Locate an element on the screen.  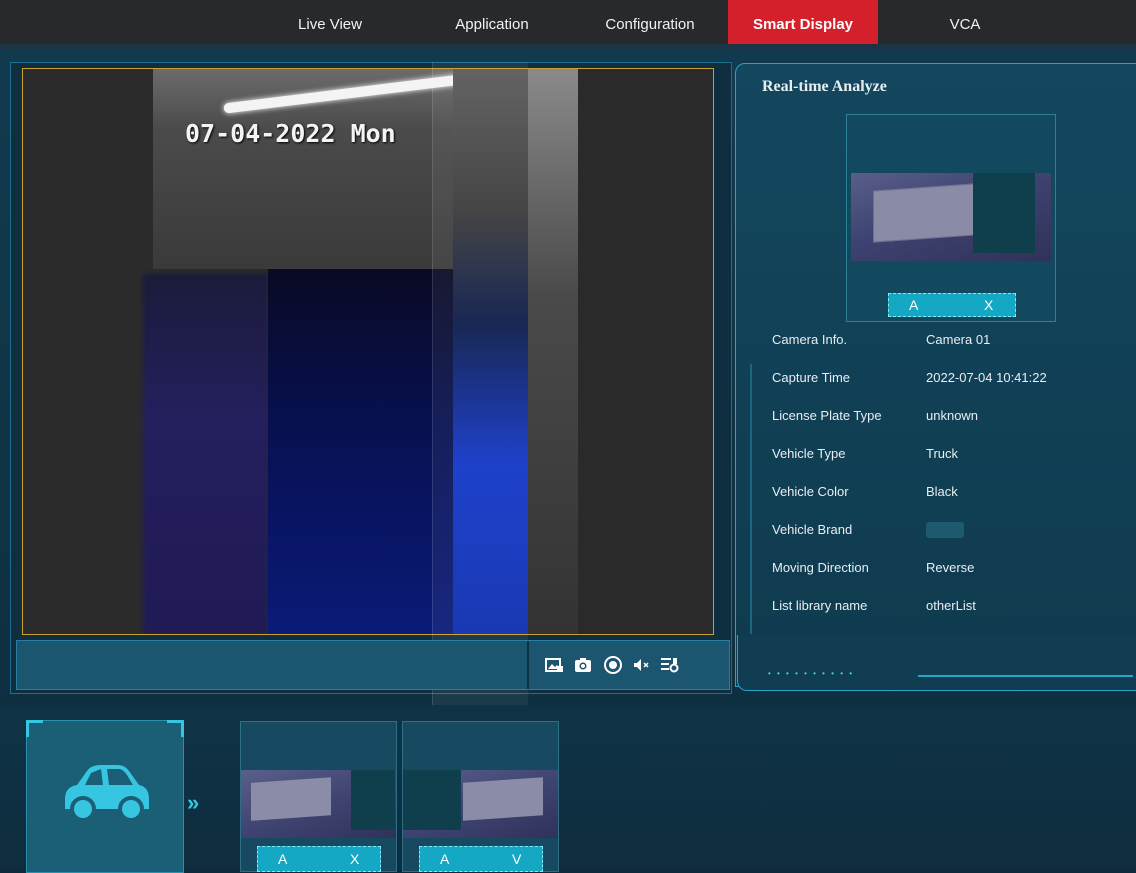
info-value: Camera 01 is located at coordinates (958, 339).